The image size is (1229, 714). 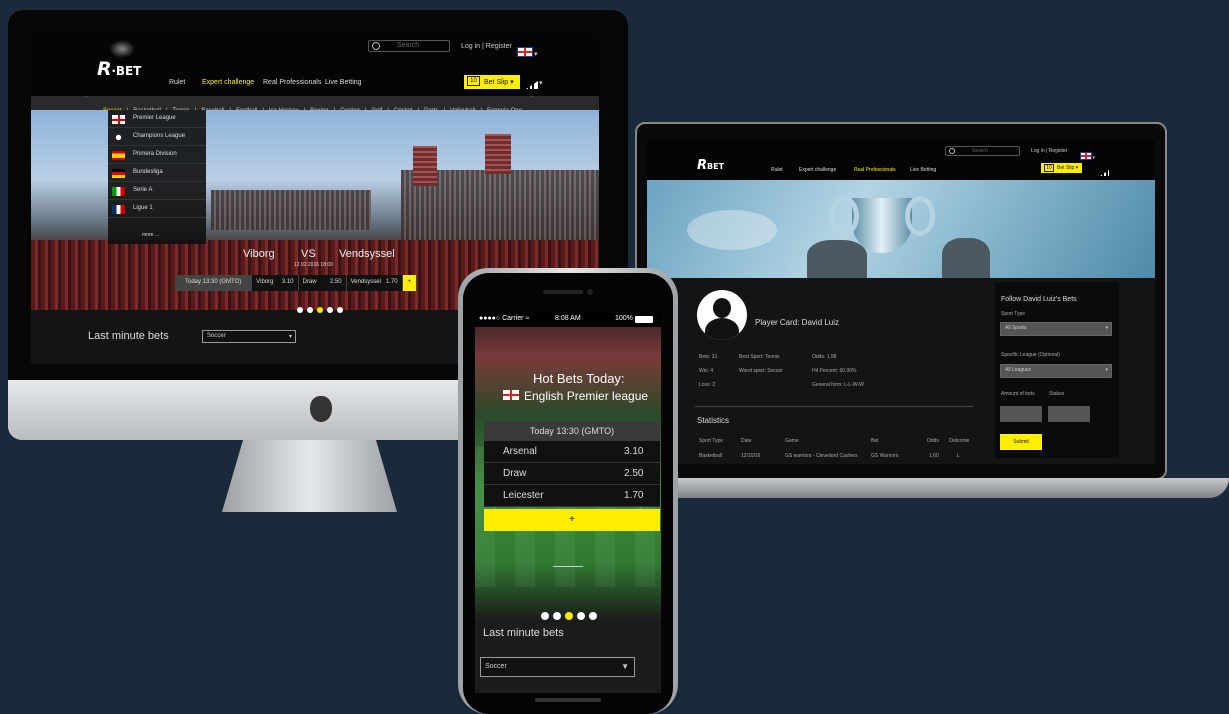 What do you see at coordinates (1056, 371) in the screenshot?
I see `league-select: All Leagues ▾` at bounding box center [1056, 371].